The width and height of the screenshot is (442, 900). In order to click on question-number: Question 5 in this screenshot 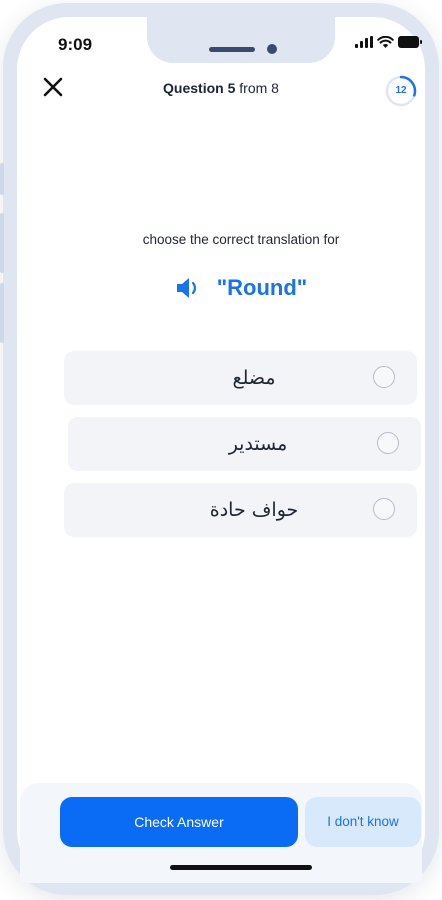, I will do `click(199, 88)`.